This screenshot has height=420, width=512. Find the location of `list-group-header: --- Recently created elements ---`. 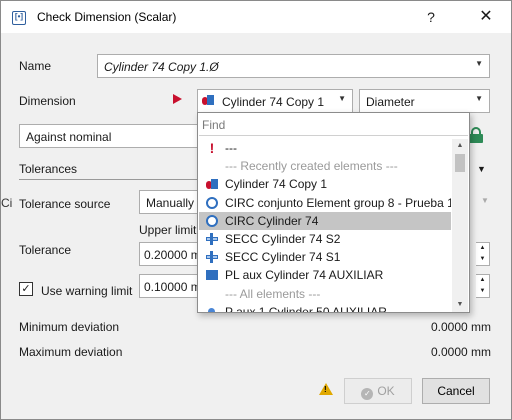

list-group-header: --- Recently created elements --- is located at coordinates (325, 166).